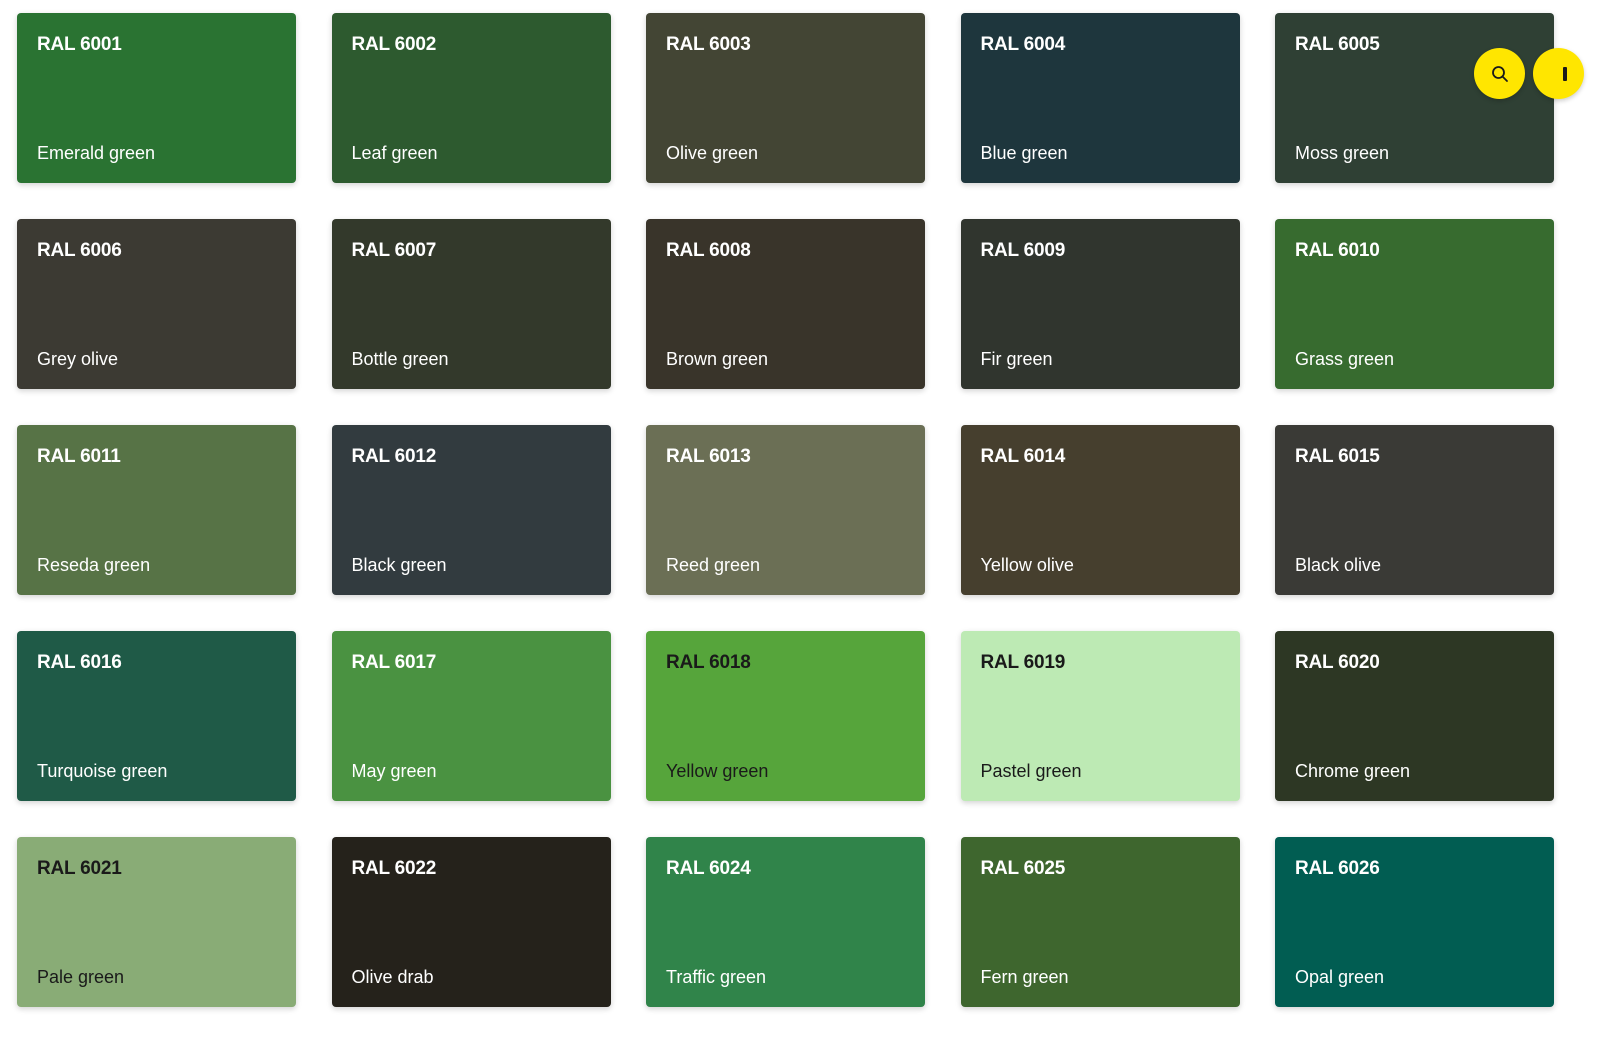 This screenshot has height=1040, width=1598. What do you see at coordinates (79, 44) in the screenshot?
I see `swatch-code: RAL 6001` at bounding box center [79, 44].